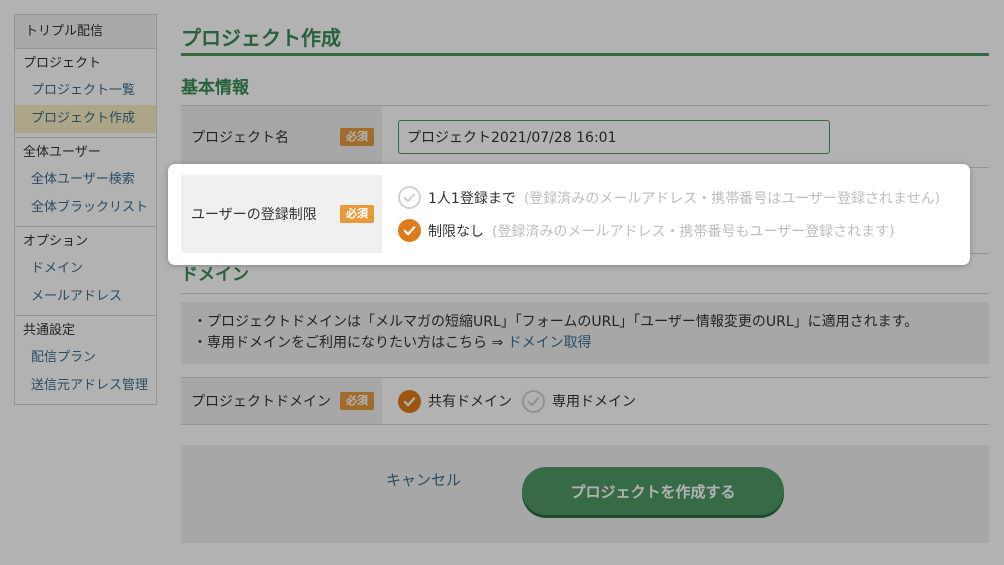 The image size is (1004, 565). Describe the element at coordinates (470, 402) in the screenshot. I see `shared-domain-label: 共有ドメイン` at that location.